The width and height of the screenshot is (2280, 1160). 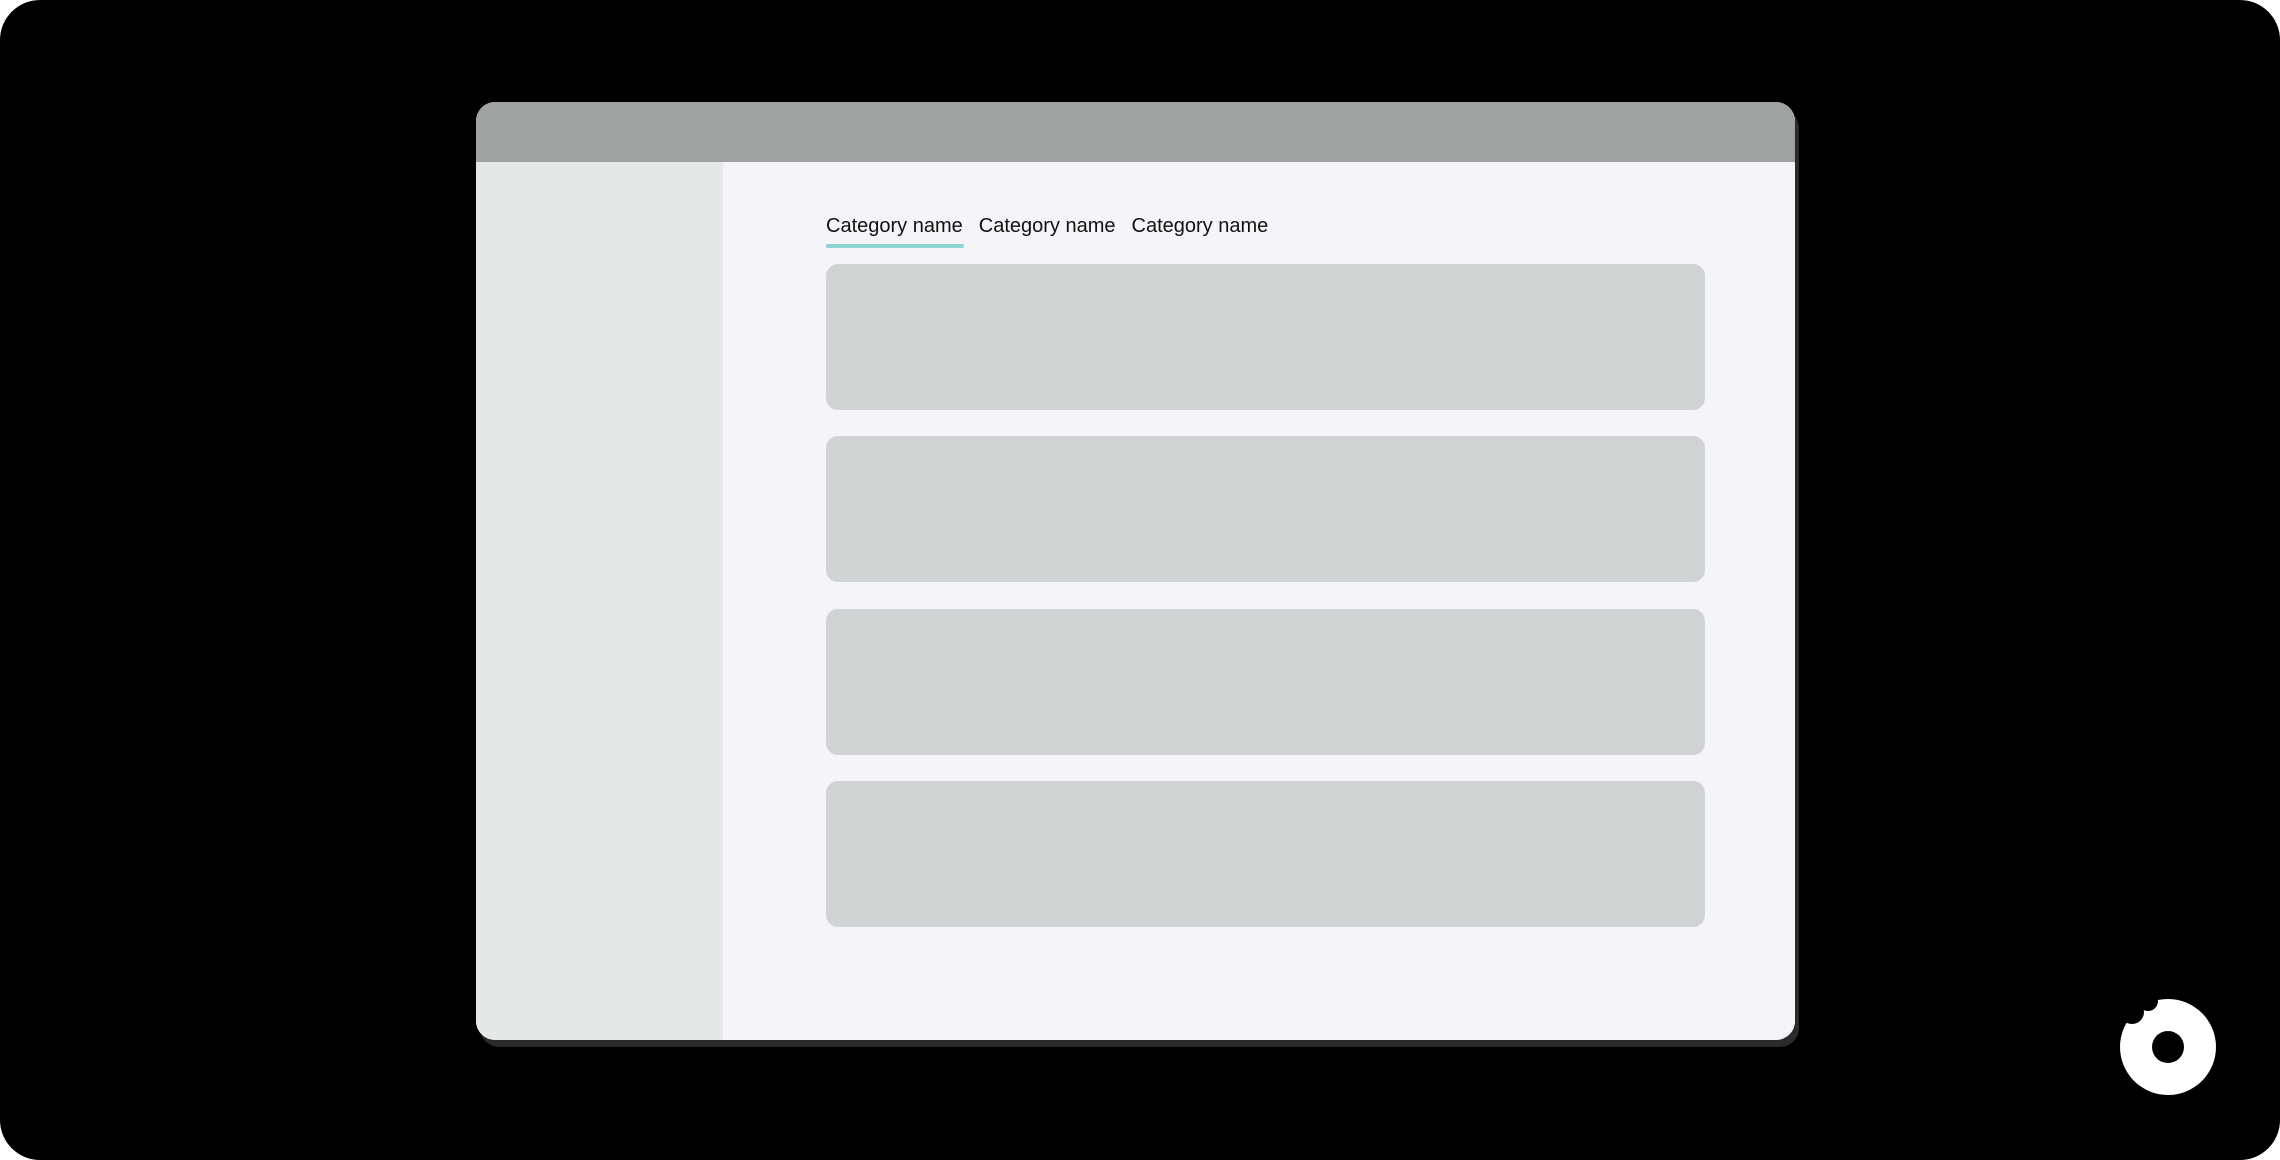 I want to click on tab-category-2: Category name, so click(x=1048, y=226).